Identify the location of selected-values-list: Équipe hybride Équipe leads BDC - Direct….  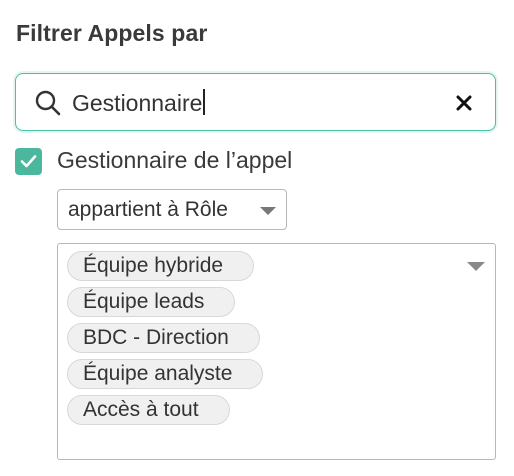
(165, 338).